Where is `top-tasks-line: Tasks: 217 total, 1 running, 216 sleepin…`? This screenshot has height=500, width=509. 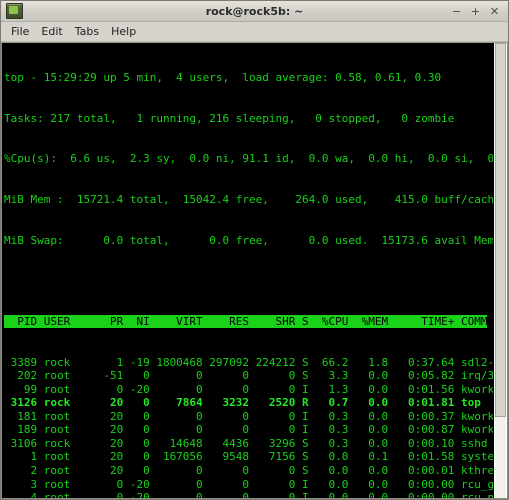
top-tasks-line: Tasks: 217 total, 1 running, 216 sleepin… is located at coordinates (229, 118).